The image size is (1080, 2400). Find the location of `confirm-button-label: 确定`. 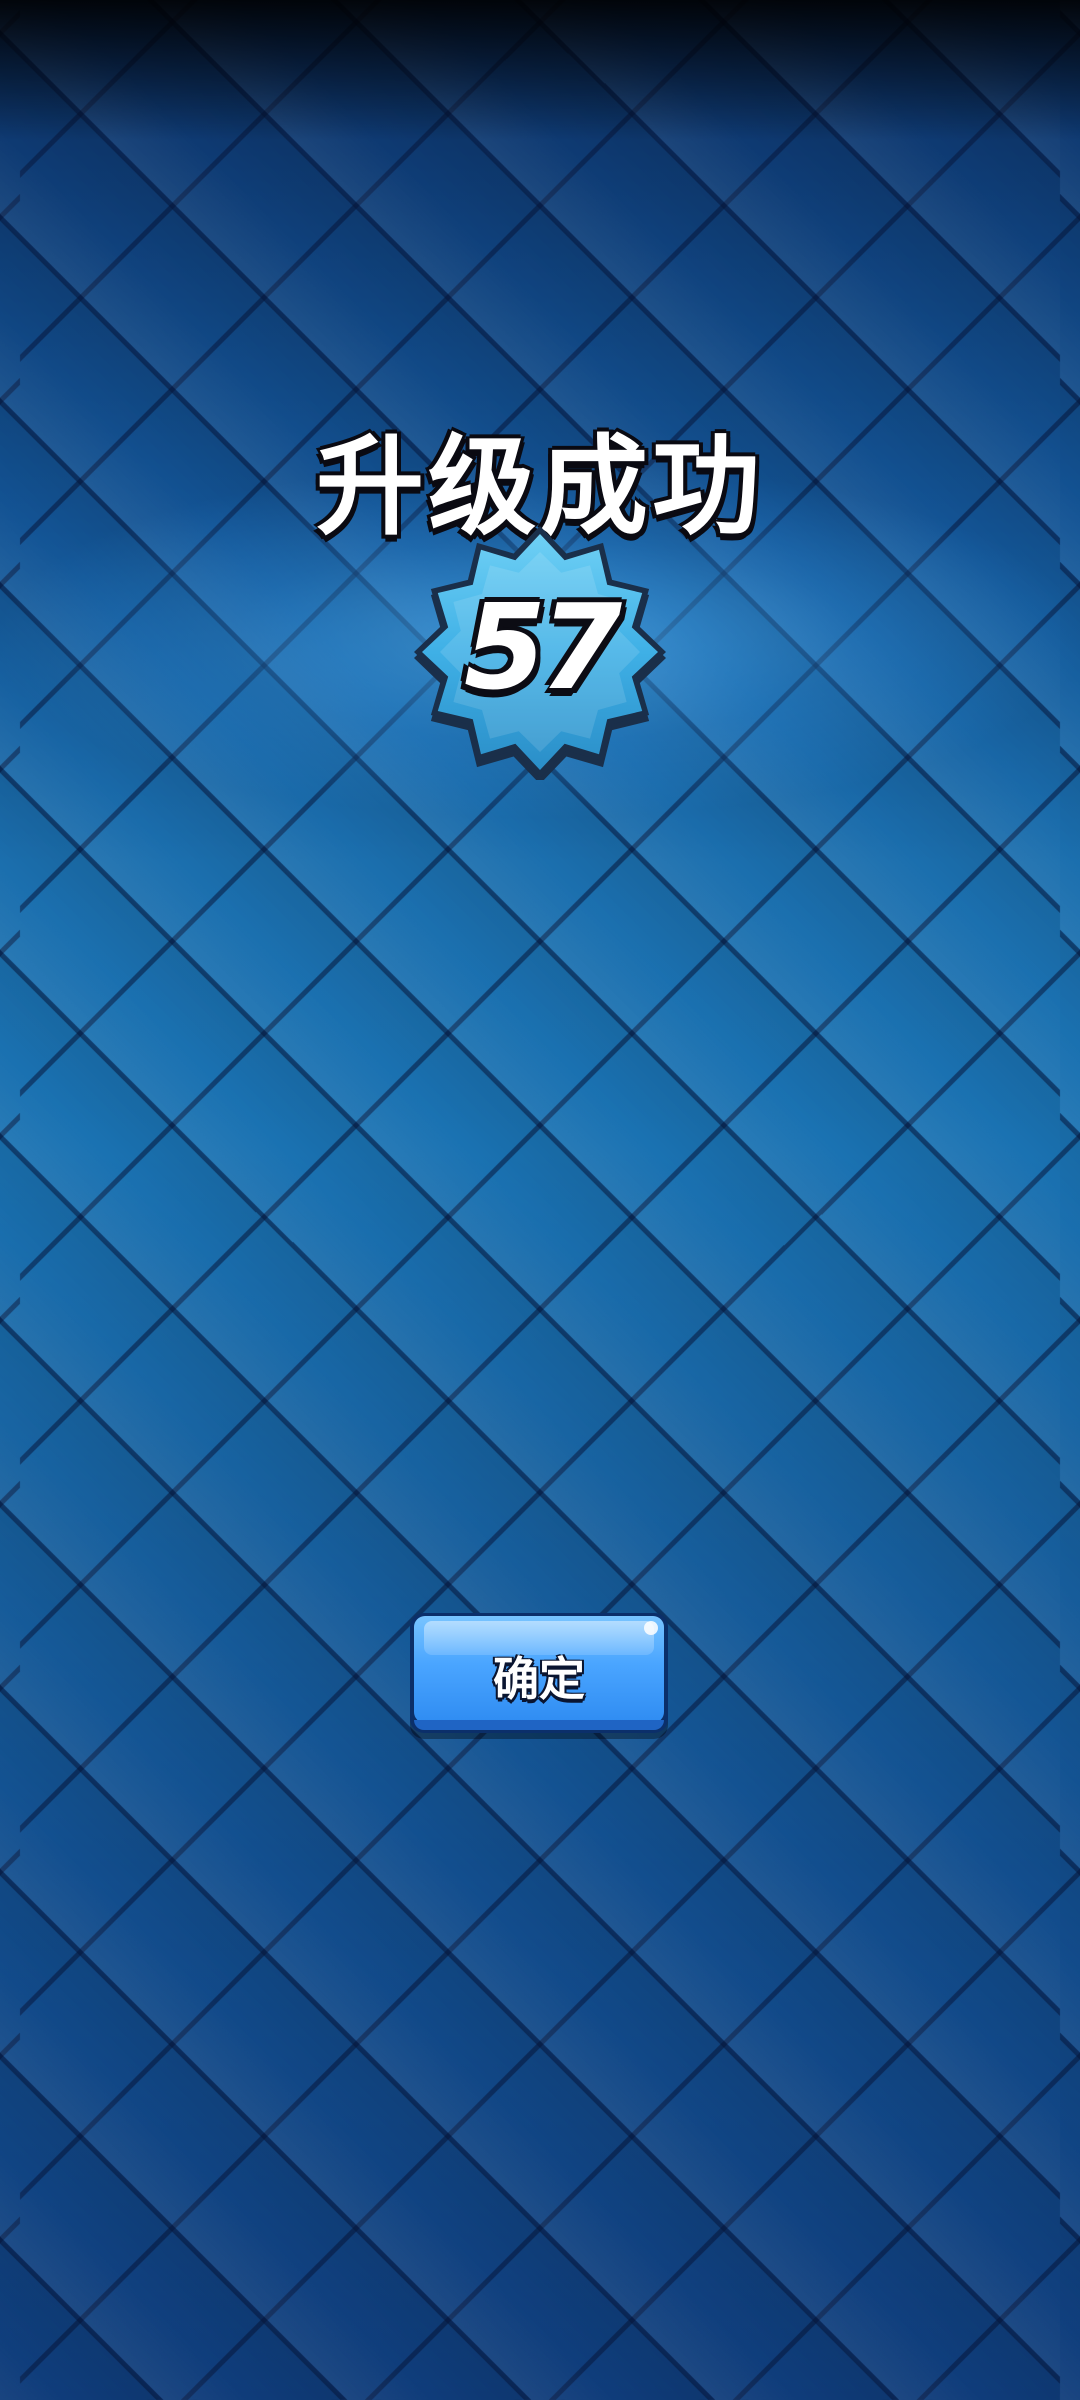

confirm-button-label: 确定 is located at coordinates (539, 1679).